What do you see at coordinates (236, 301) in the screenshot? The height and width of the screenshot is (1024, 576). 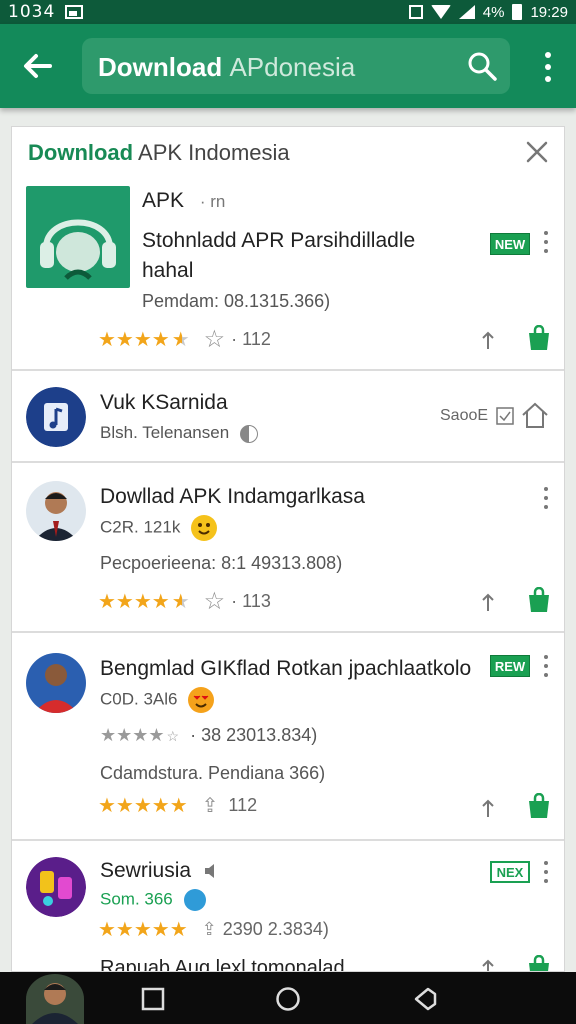 I see `result-meta: Pemdam: 08.1315.366)` at bounding box center [236, 301].